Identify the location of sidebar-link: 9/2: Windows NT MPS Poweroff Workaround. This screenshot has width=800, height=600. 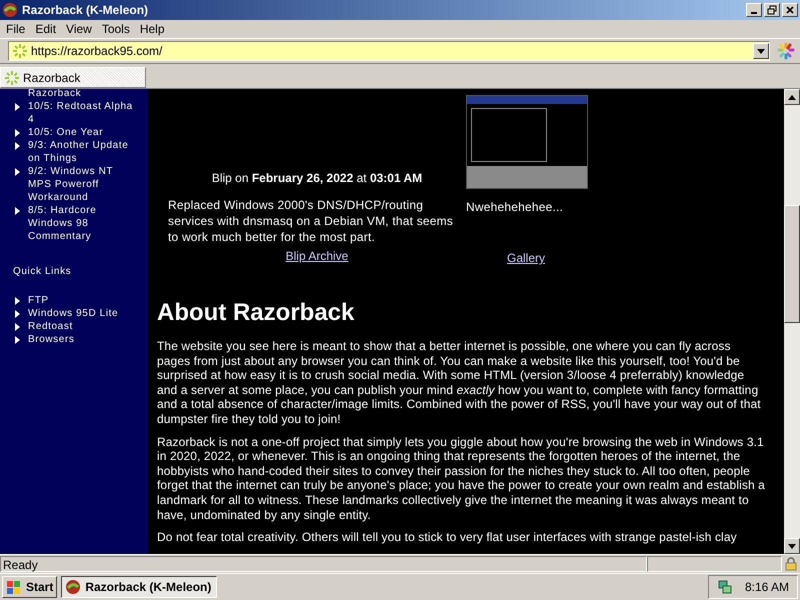
(80, 184).